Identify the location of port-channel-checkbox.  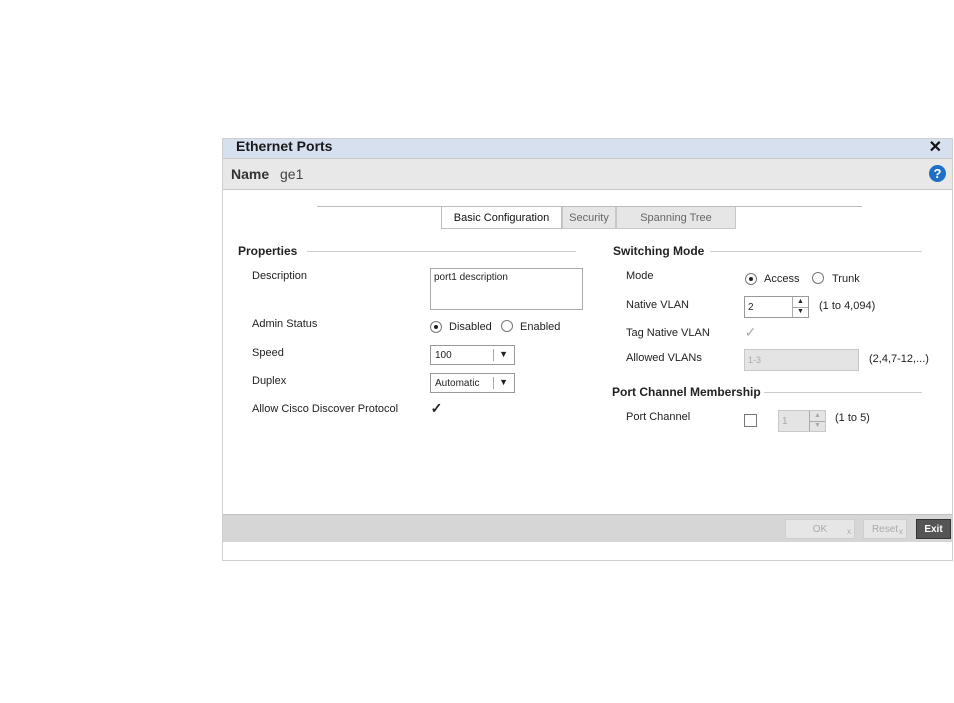
(750, 420).